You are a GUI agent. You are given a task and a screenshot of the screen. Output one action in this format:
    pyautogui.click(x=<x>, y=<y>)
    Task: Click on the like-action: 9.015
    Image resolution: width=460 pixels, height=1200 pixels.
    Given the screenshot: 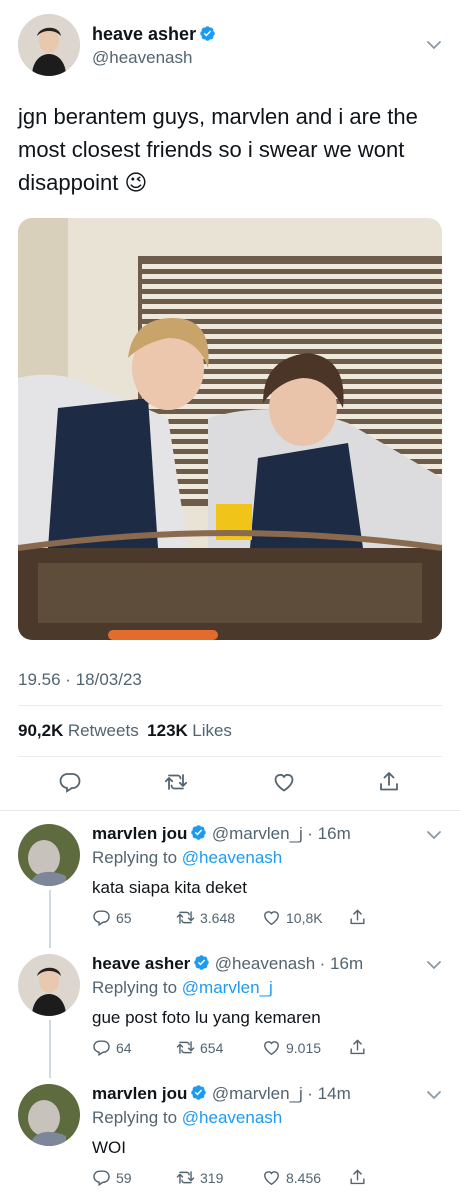 What is the action you would take?
    pyautogui.click(x=291, y=1047)
    